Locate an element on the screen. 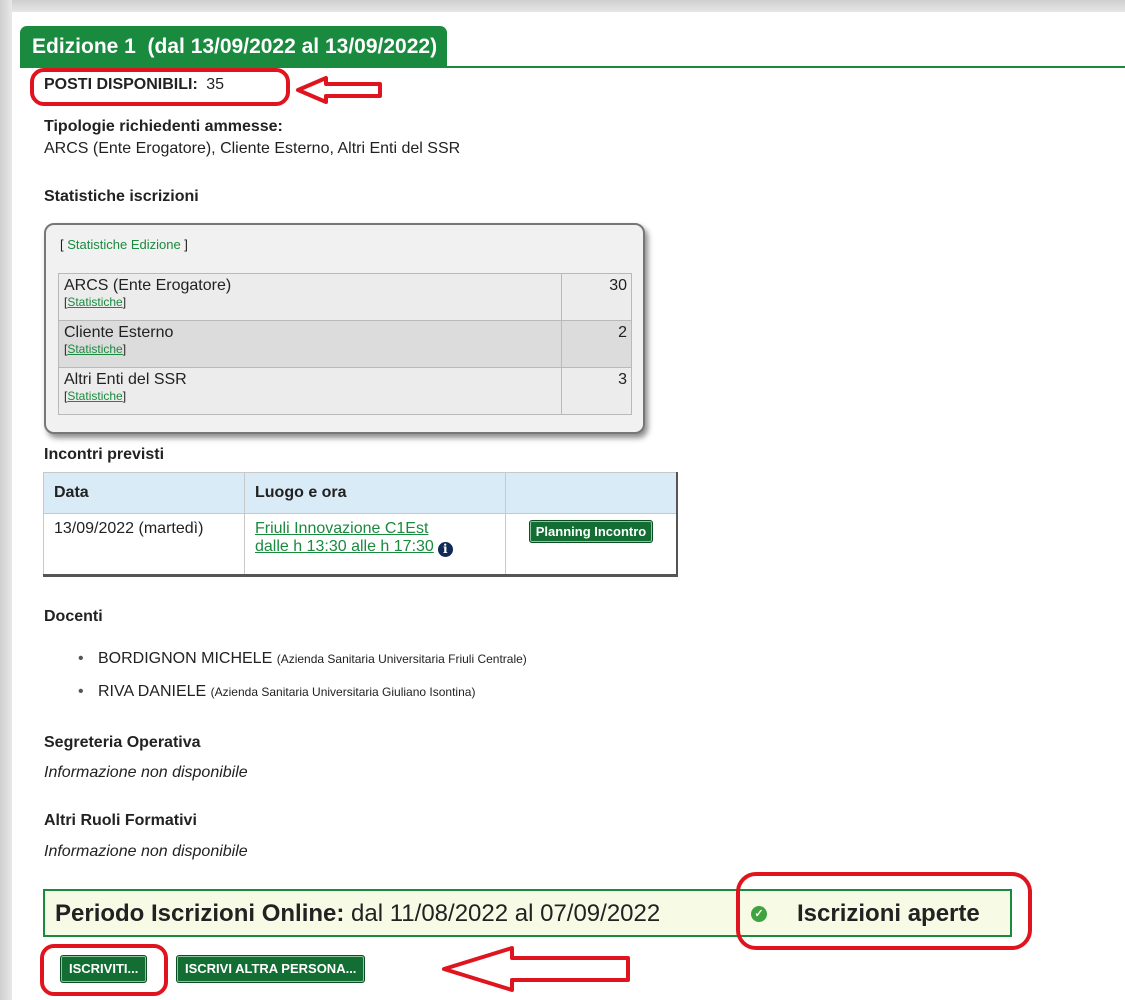 The width and height of the screenshot is (1125, 1000). info-icon: i is located at coordinates (445, 549).